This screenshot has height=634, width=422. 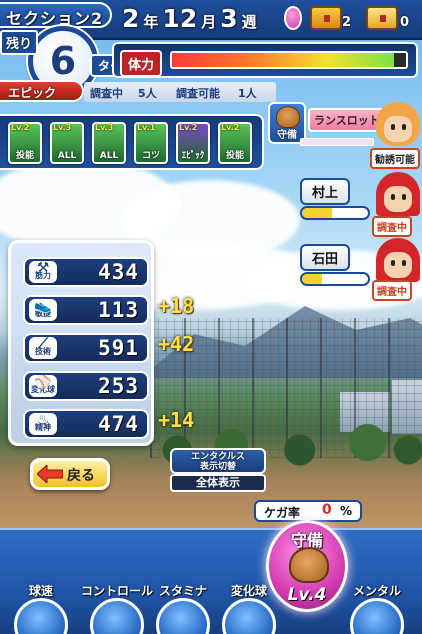 What do you see at coordinates (325, 257) in the screenshot?
I see `teammate-name: 石田` at bounding box center [325, 257].